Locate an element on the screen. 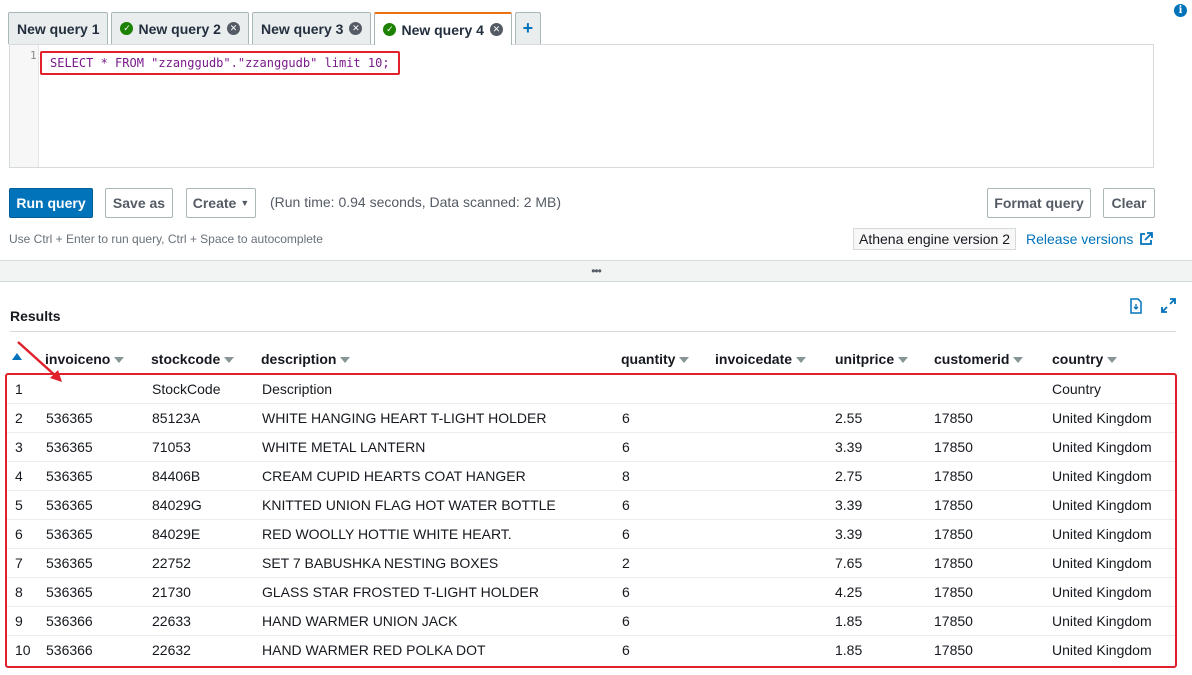 The width and height of the screenshot is (1192, 675). success-check-icon: ✓ is located at coordinates (390, 29).